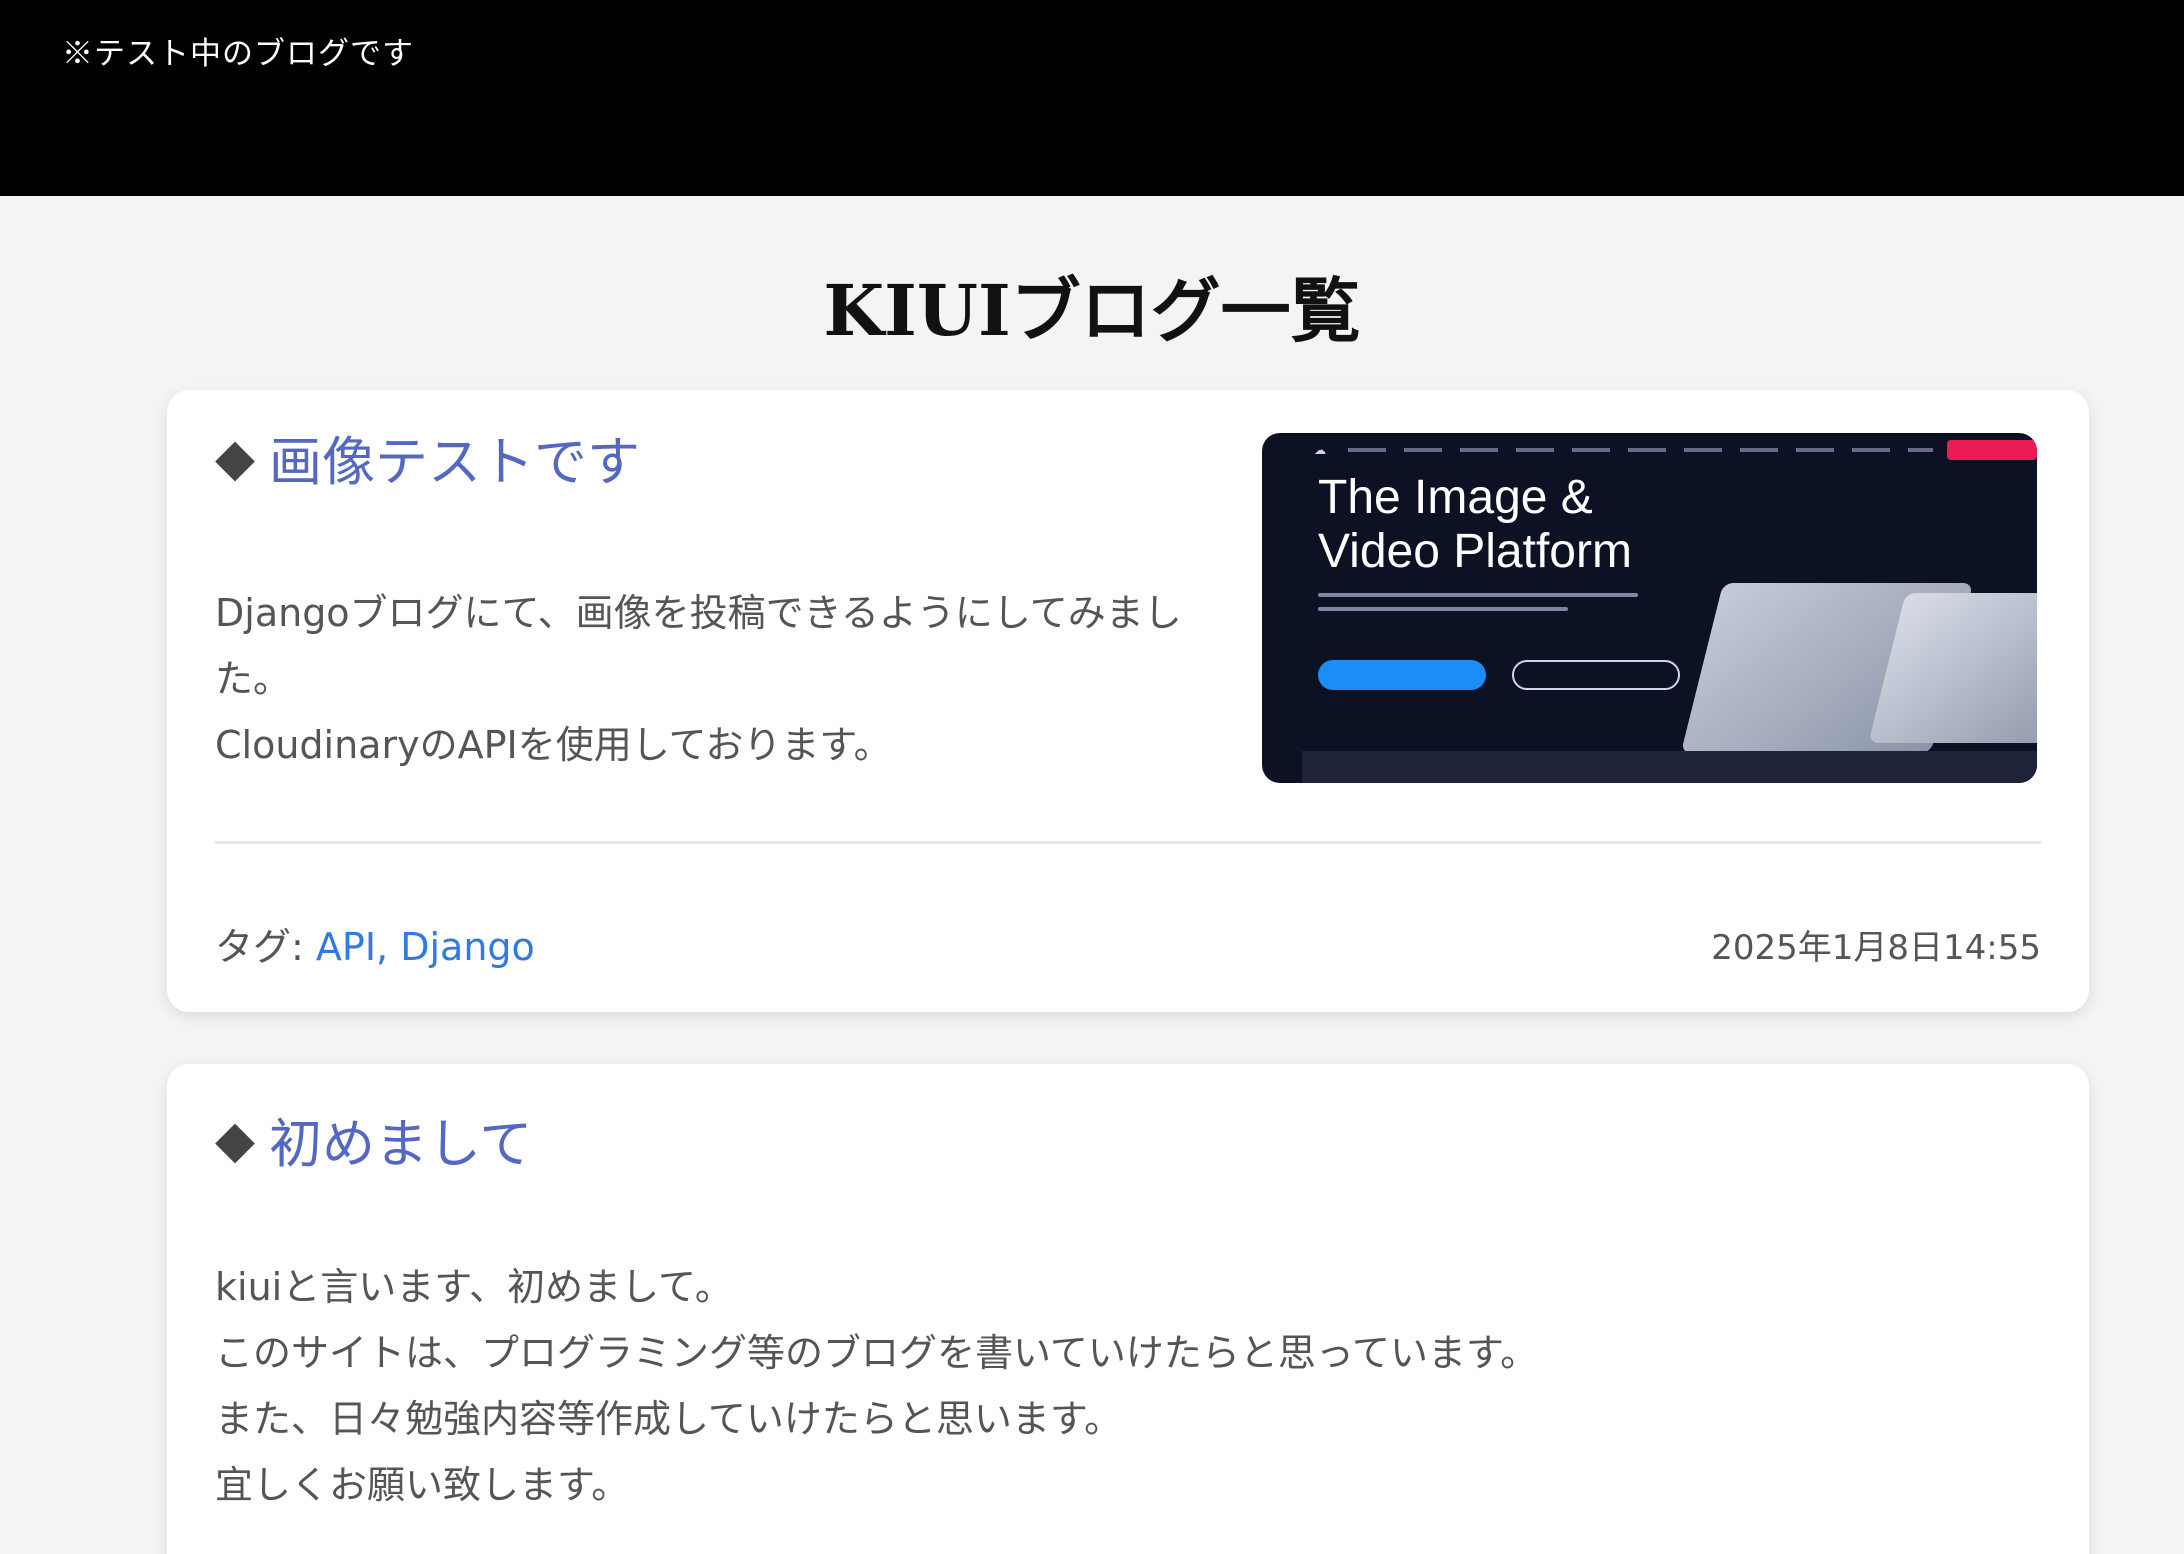  I want to click on page-title: KIUIブログ一覧, so click(1092, 310).